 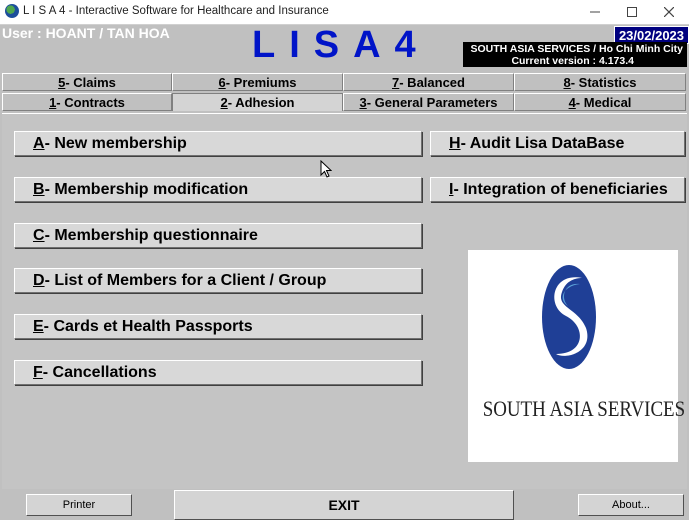 What do you see at coordinates (79, 505) in the screenshot?
I see `printer-button: Printer` at bounding box center [79, 505].